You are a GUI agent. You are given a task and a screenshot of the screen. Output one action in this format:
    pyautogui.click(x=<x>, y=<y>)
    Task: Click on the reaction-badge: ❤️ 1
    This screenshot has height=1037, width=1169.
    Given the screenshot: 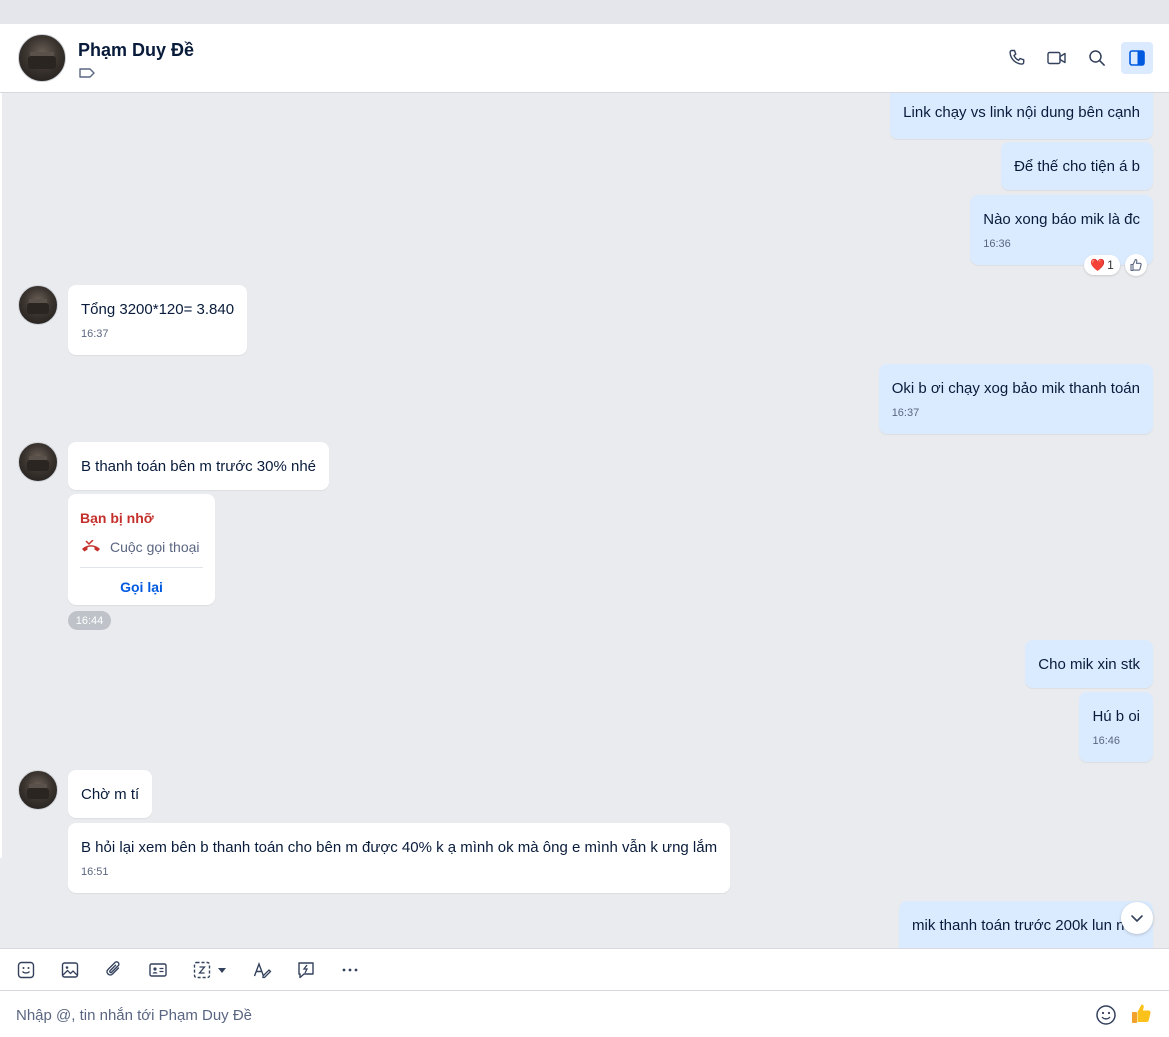 What is the action you would take?
    pyautogui.click(x=1102, y=265)
    